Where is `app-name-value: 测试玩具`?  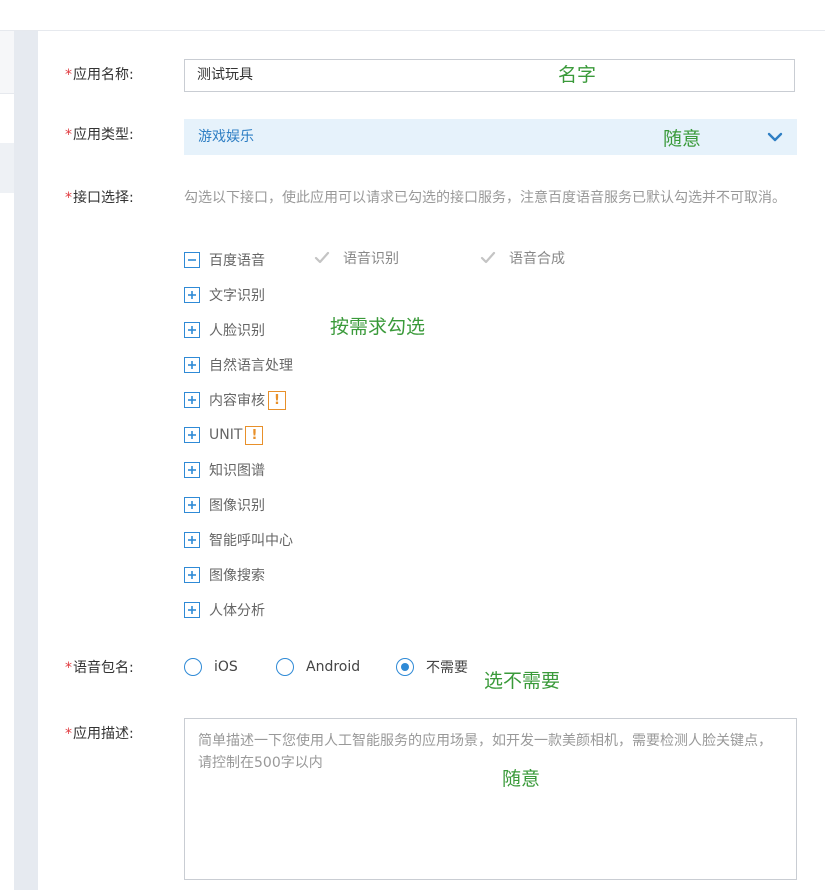
app-name-value: 测试玩具 is located at coordinates (225, 75).